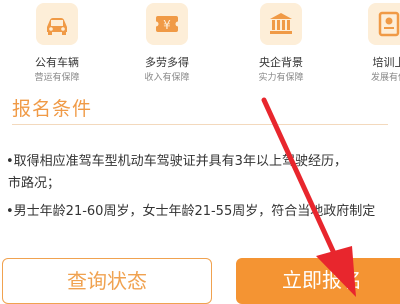 The width and height of the screenshot is (400, 304). What do you see at coordinates (176, 161) in the screenshot?
I see `requirement-line: •取得相应准驾车型机动车驾驶证并具有3年以上驾驶经历，` at bounding box center [176, 161].